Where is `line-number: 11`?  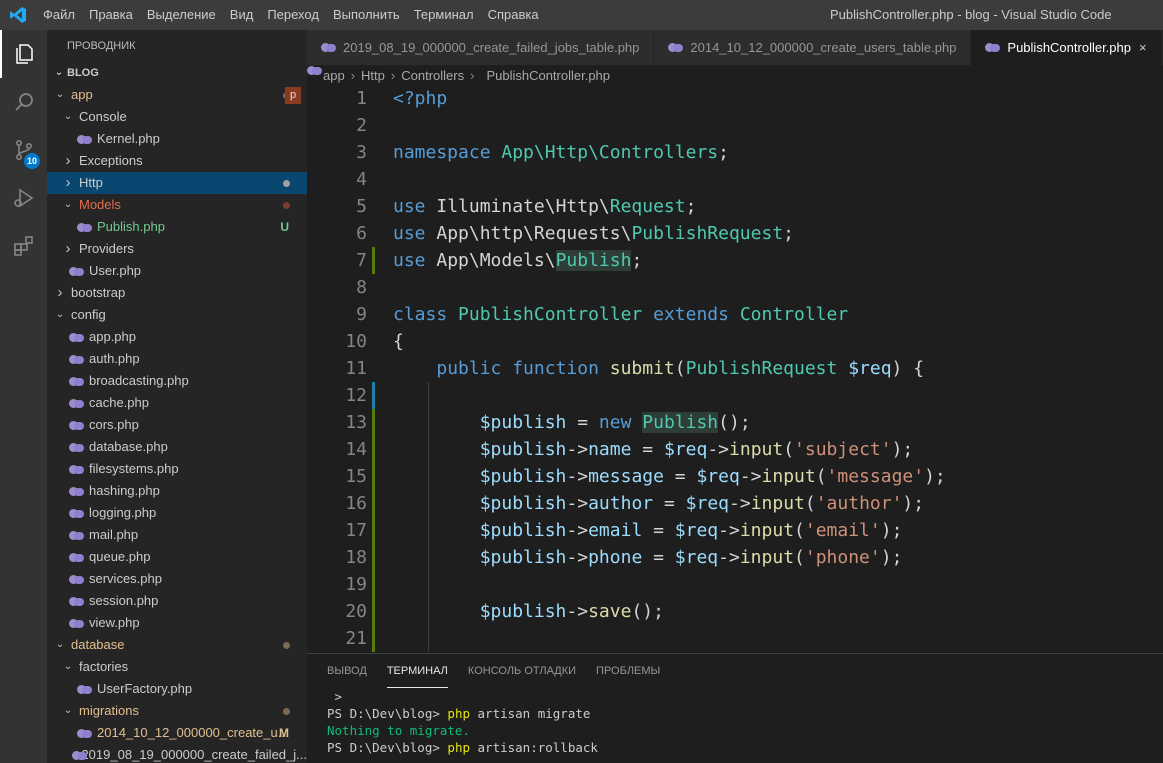
line-number: 11 is located at coordinates (356, 368).